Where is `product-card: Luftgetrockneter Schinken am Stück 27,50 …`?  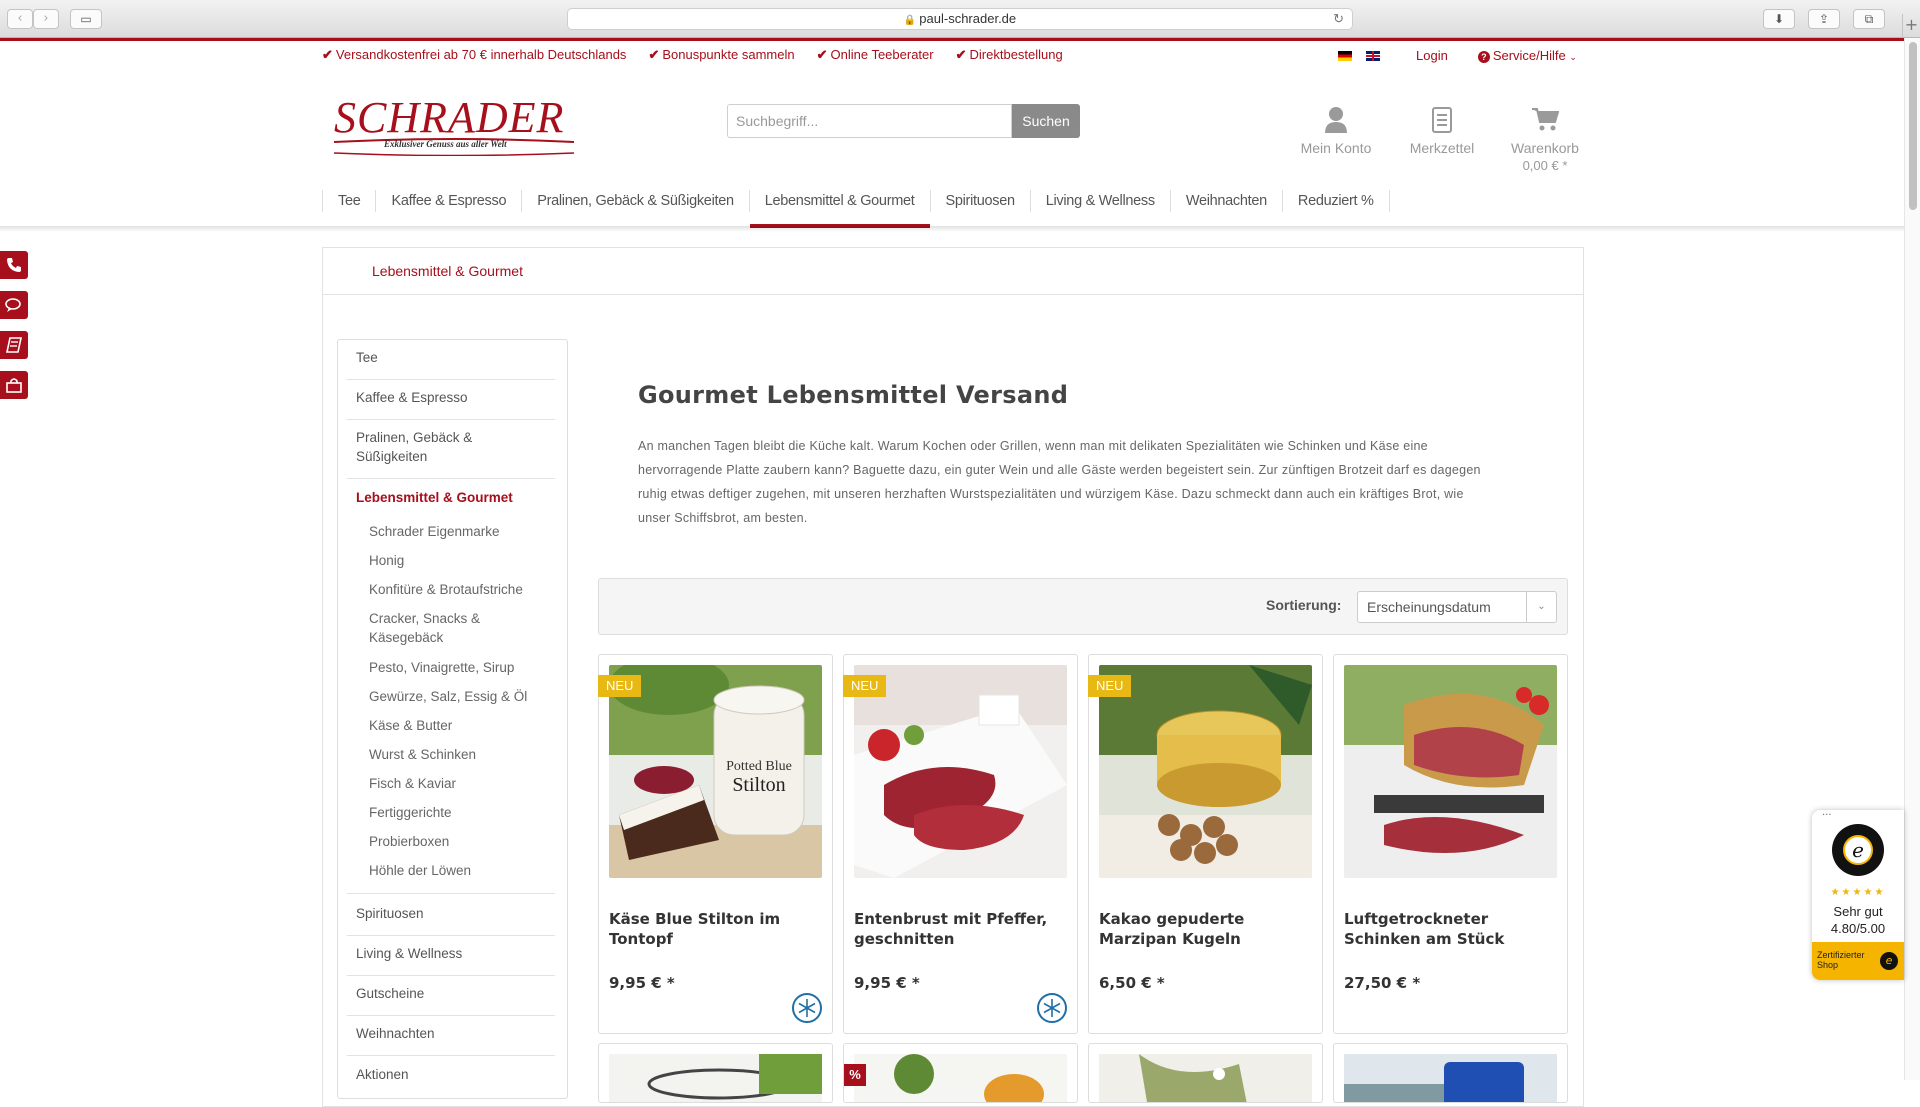 product-card: Luftgetrockneter Schinken am Stück 27,50 … is located at coordinates (1450, 844).